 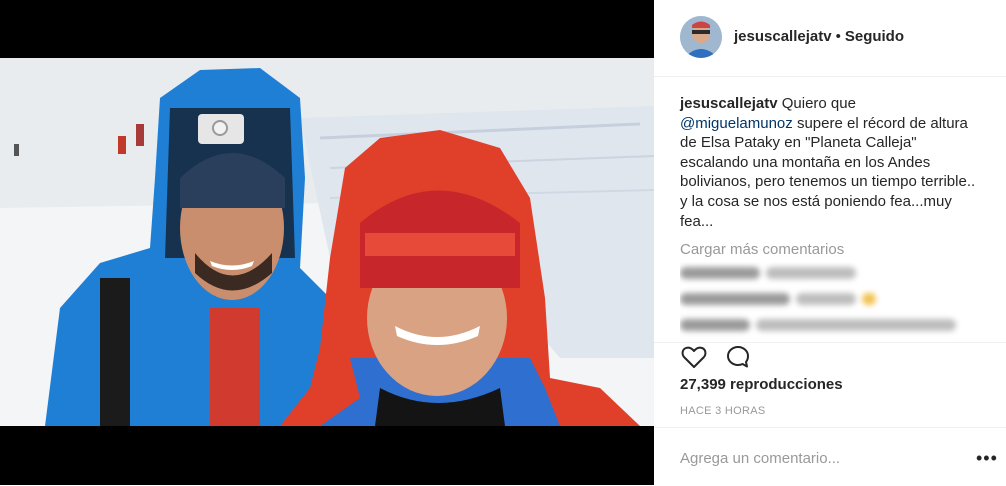 I want to click on follow-status: Seguido, so click(x=874, y=36).